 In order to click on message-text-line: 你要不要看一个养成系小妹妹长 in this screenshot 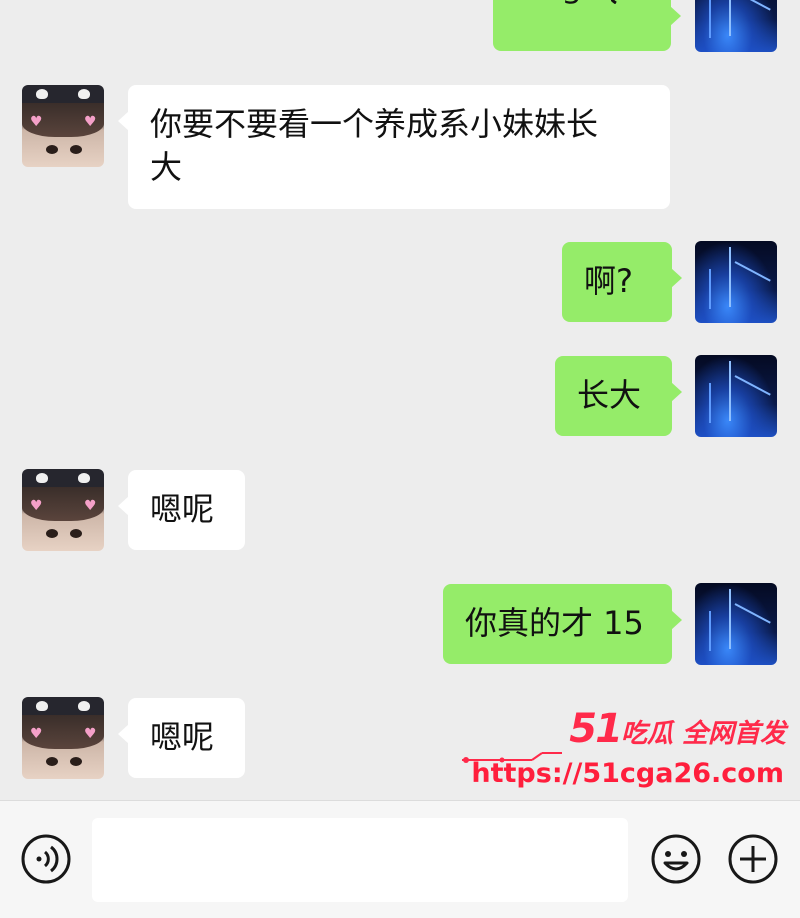, I will do `click(374, 124)`.